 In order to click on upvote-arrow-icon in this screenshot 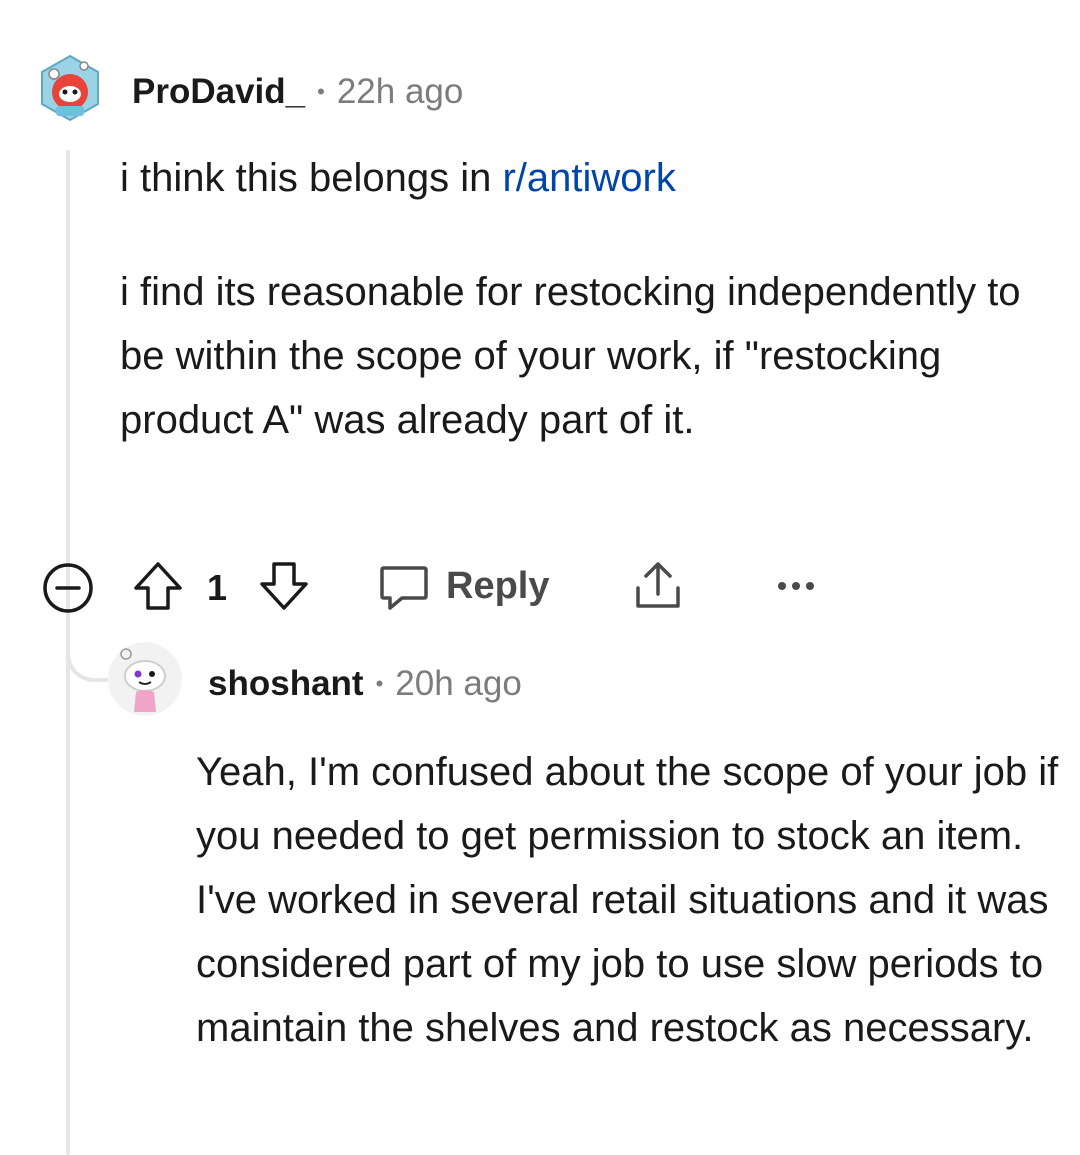, I will do `click(158, 586)`.